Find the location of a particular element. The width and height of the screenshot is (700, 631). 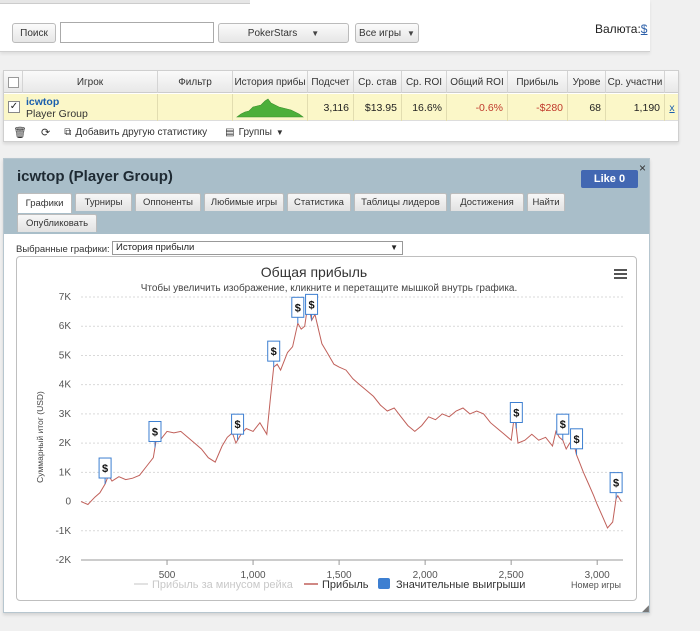

legend-label: Значительные выигрыши is located at coordinates (460, 585).